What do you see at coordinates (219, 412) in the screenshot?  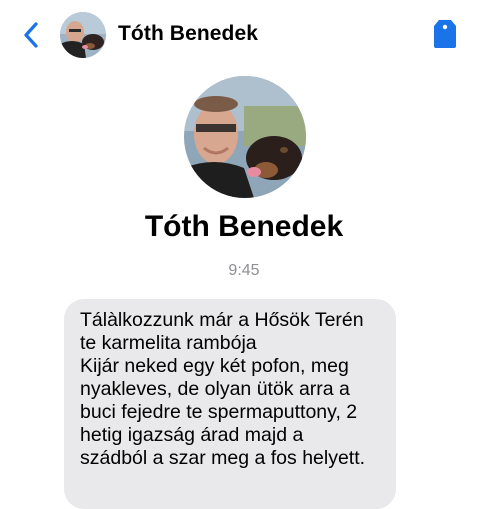 I see `message-line: buci fejedre te spermaputtony, 2` at bounding box center [219, 412].